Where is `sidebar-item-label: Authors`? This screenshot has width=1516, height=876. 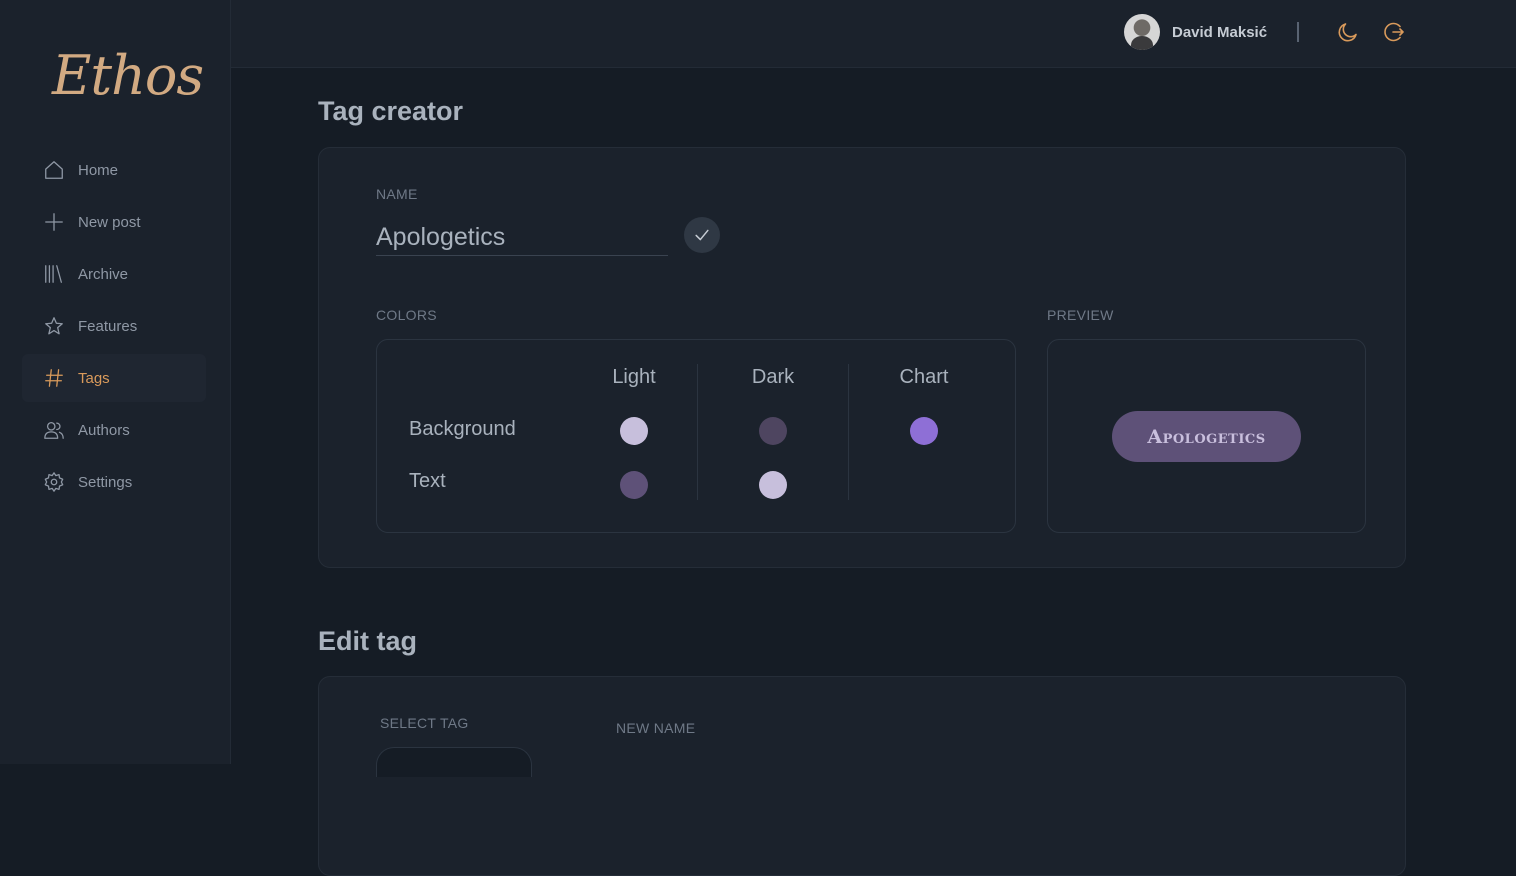
sidebar-item-label: Authors is located at coordinates (104, 430).